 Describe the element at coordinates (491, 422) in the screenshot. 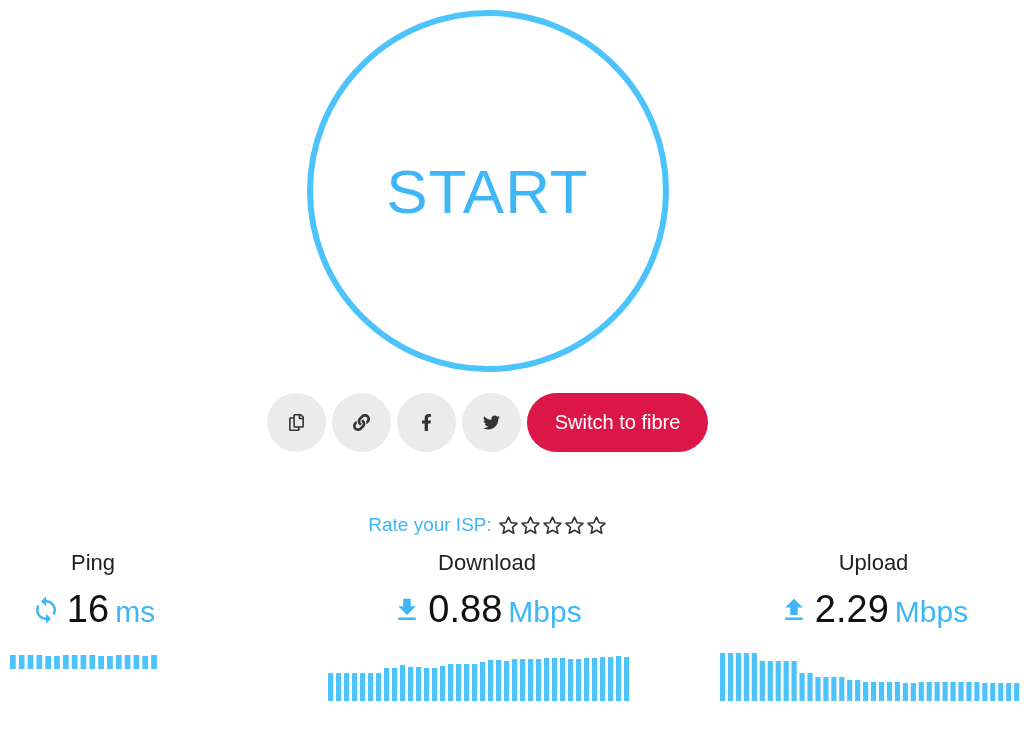

I see `twitter-icon` at that location.